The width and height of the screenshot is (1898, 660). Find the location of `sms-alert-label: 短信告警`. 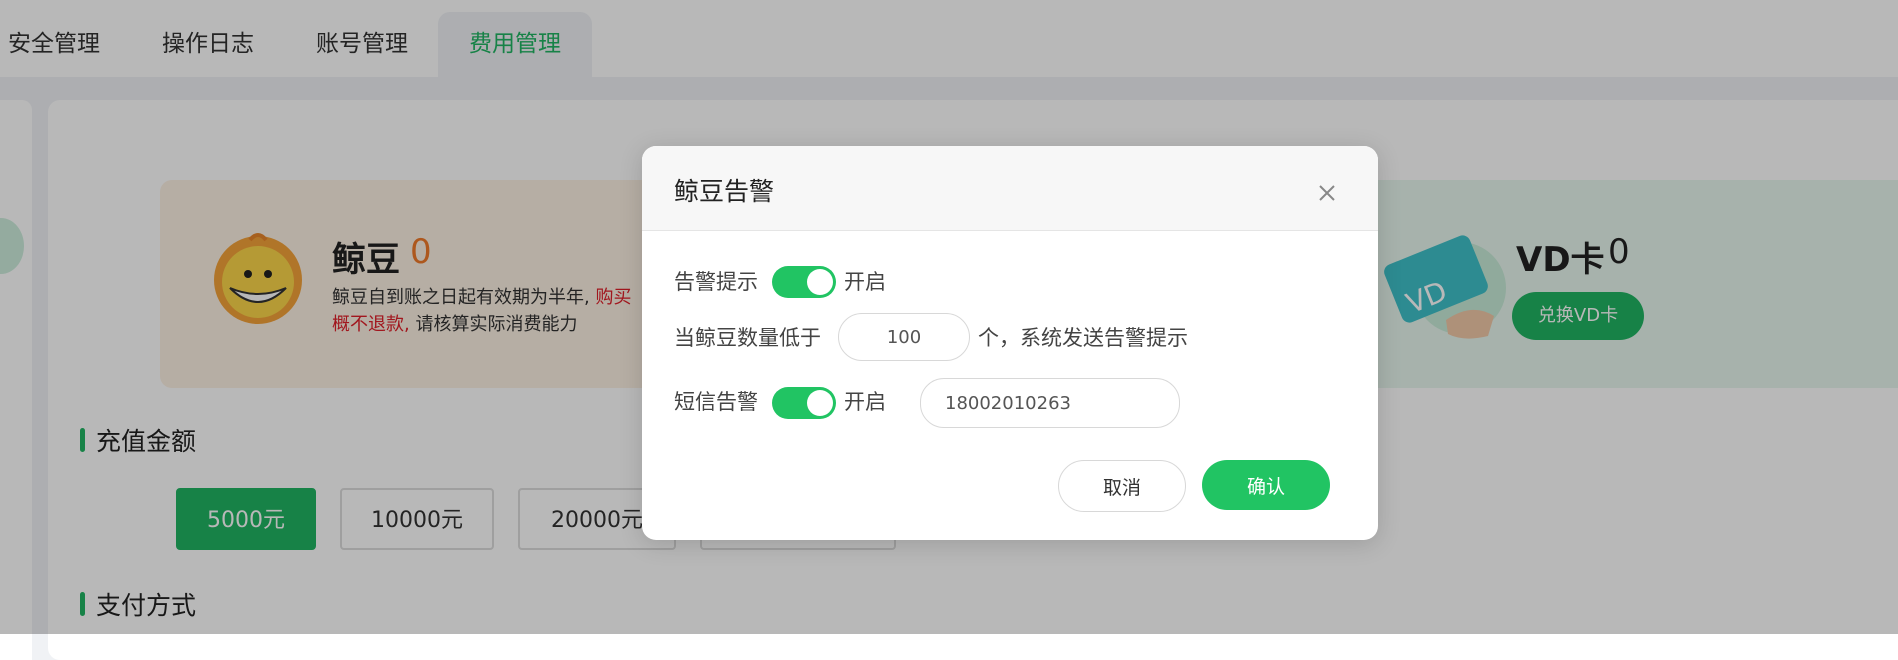

sms-alert-label: 短信告警 is located at coordinates (716, 402).